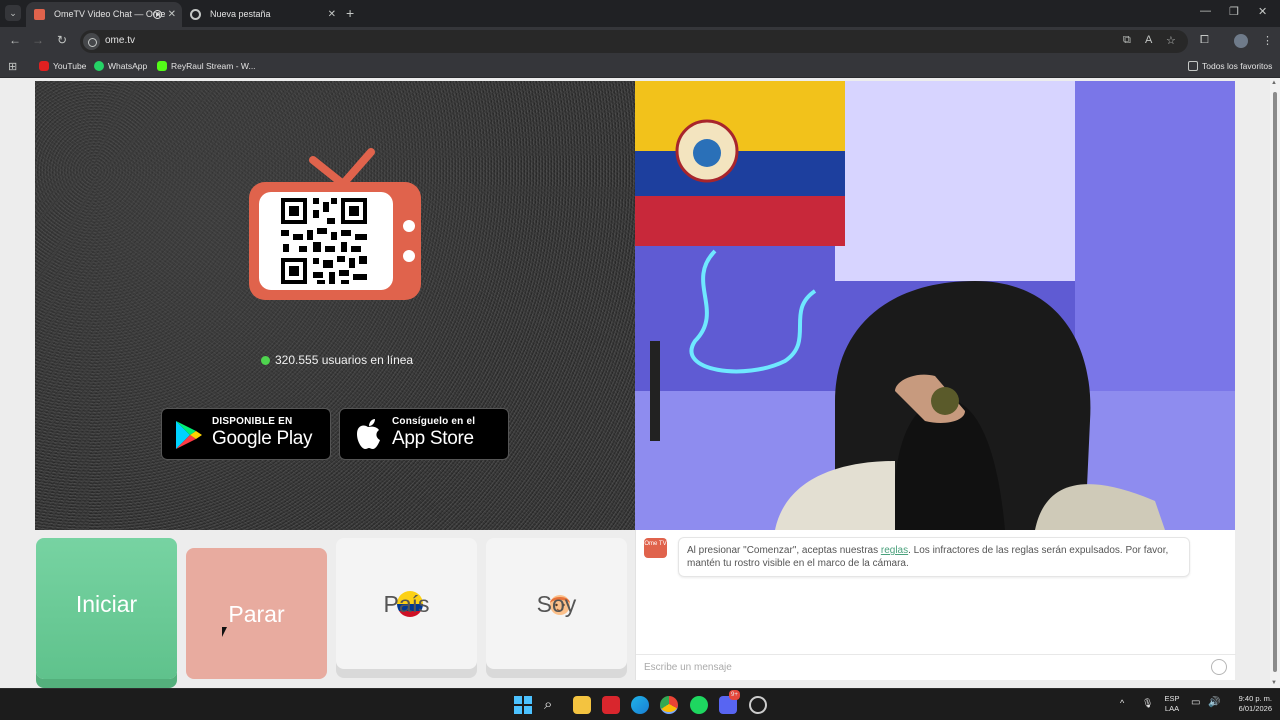  What do you see at coordinates (335, 224) in the screenshot?
I see `tv-qr-icon` at bounding box center [335, 224].